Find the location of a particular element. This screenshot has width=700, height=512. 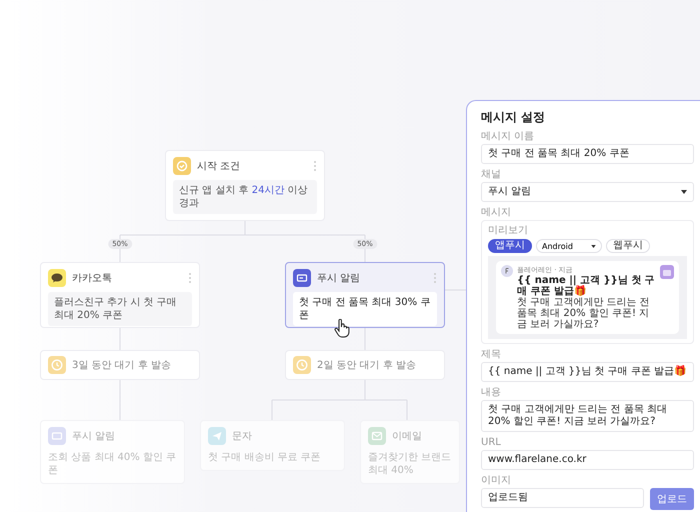

paper-plane-icon is located at coordinates (217, 436).